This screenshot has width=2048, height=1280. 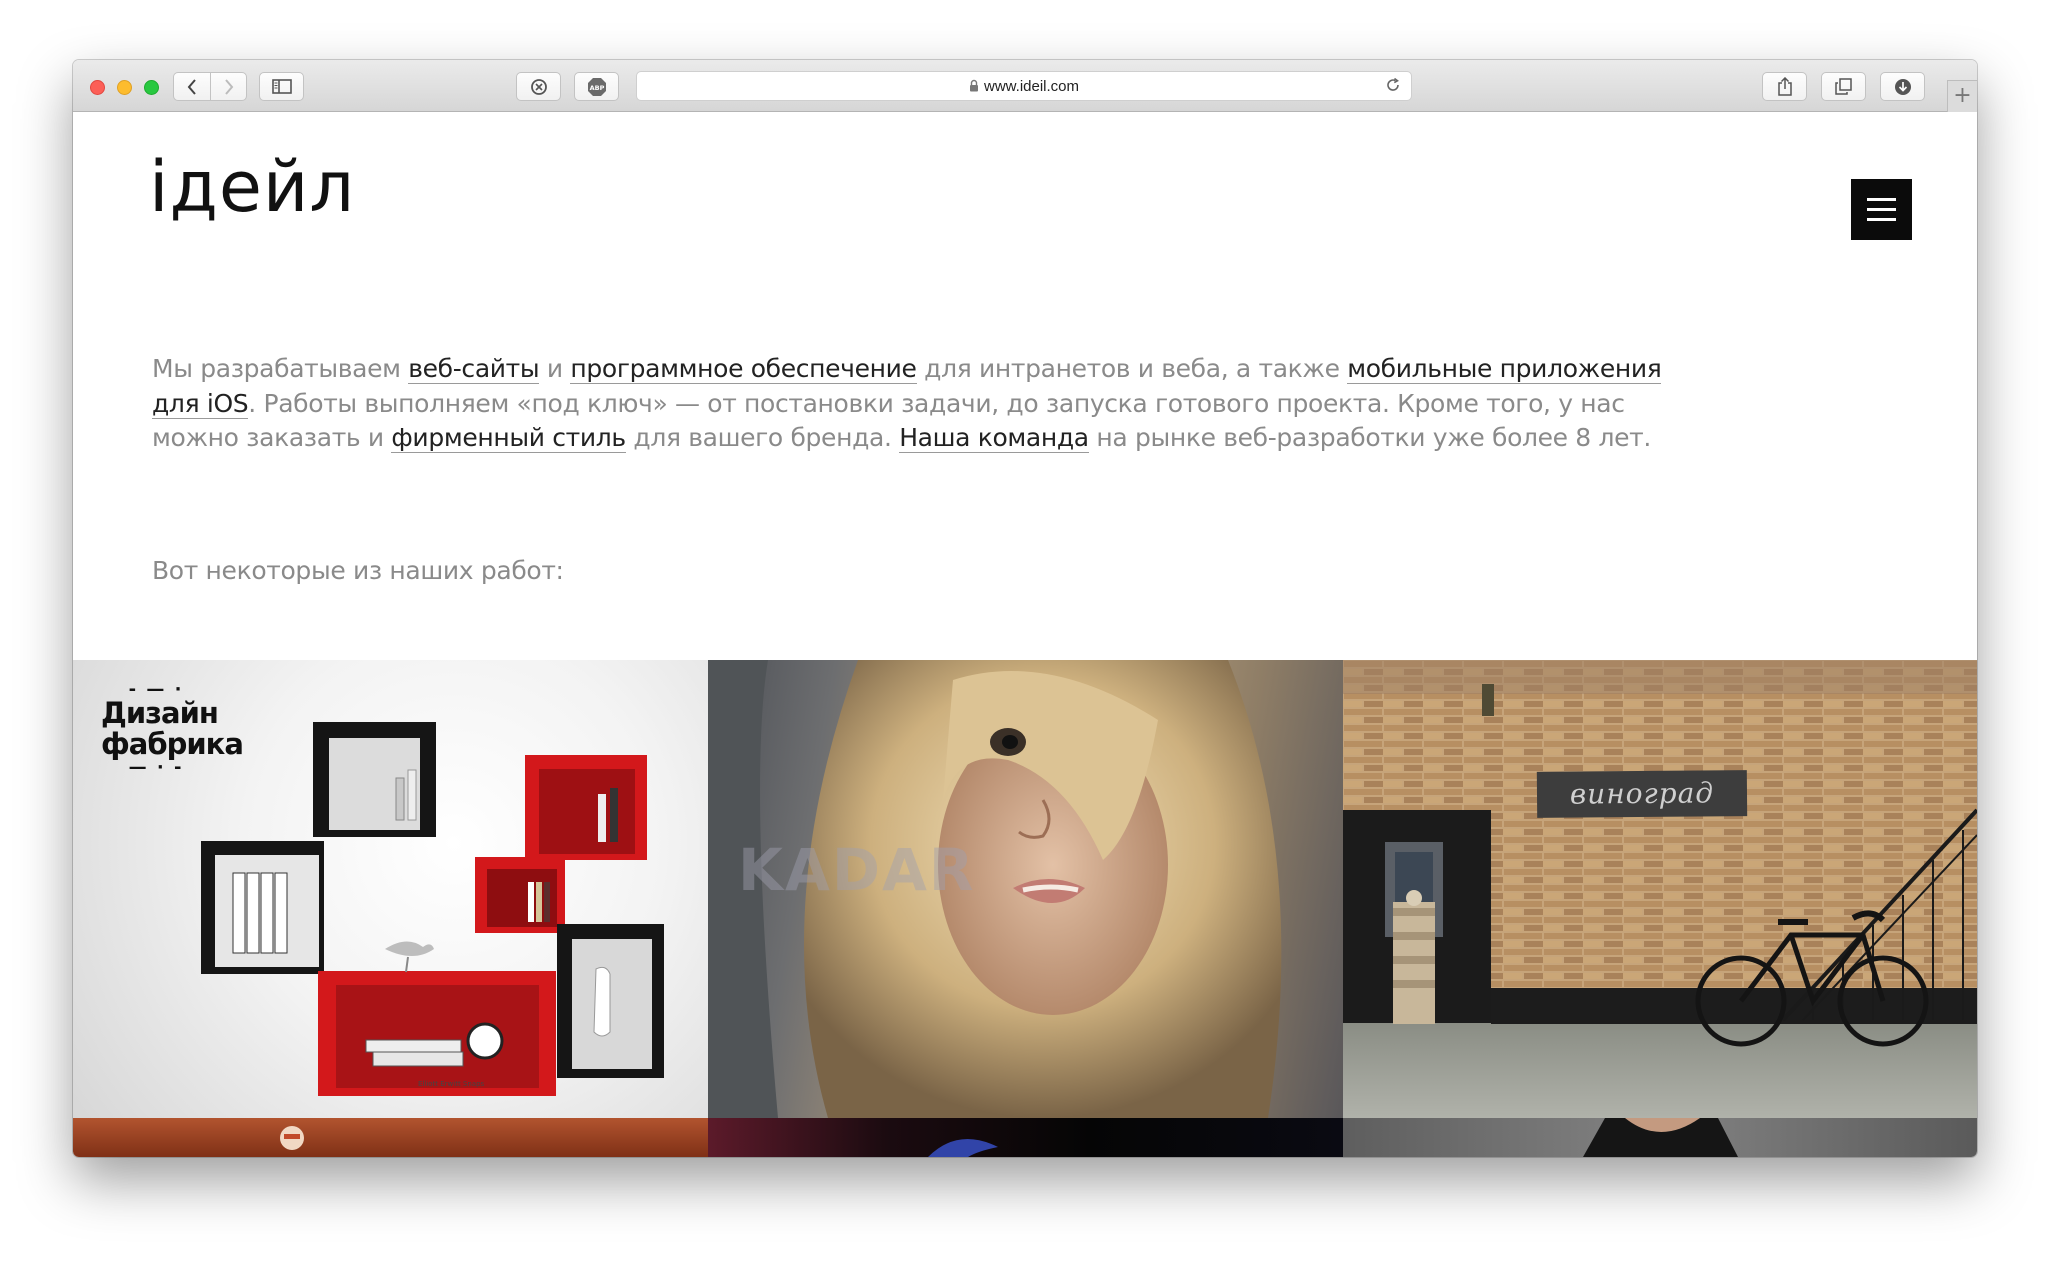 I want to click on chevron-left-icon, so click(x=191, y=86).